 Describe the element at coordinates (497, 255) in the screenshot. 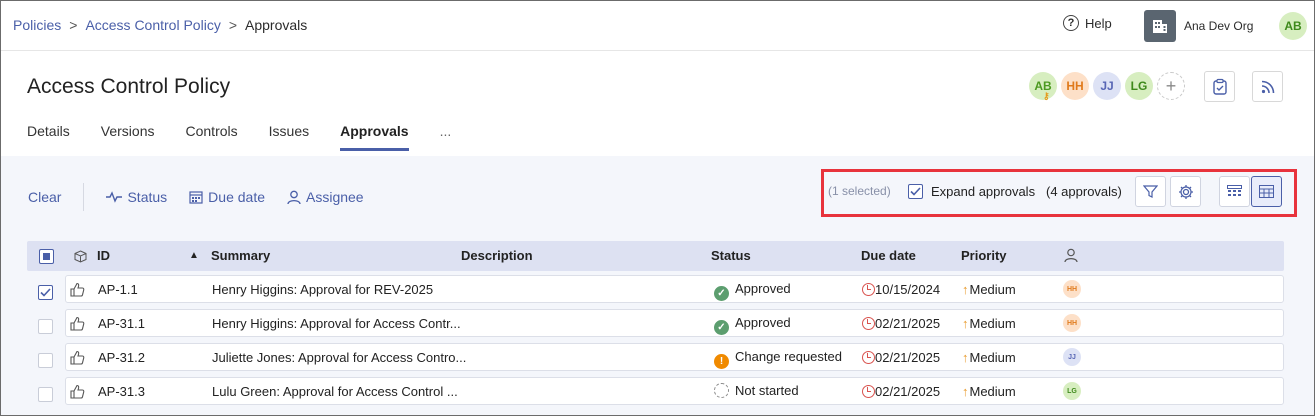

I see `column-header-description: Description` at that location.